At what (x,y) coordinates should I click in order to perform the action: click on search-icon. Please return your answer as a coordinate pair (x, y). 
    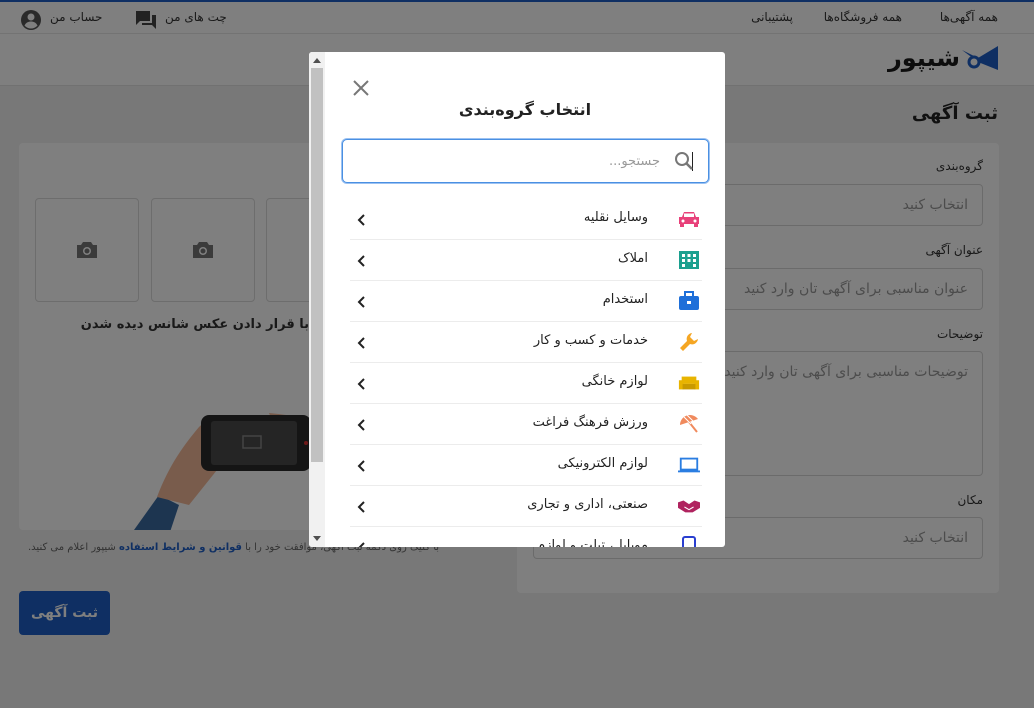
    Looking at the image, I should click on (684, 163).